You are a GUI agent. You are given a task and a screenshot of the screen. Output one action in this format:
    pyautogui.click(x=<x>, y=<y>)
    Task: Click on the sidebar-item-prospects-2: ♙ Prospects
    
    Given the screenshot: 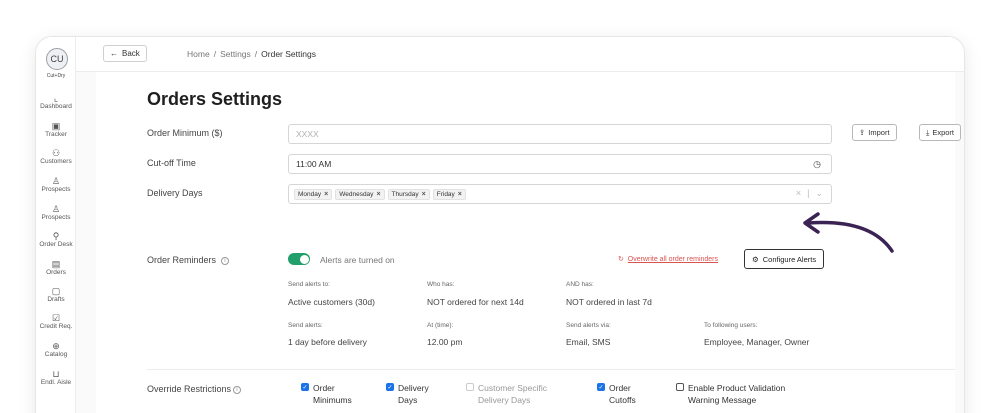 What is the action you would take?
    pyautogui.click(x=56, y=213)
    